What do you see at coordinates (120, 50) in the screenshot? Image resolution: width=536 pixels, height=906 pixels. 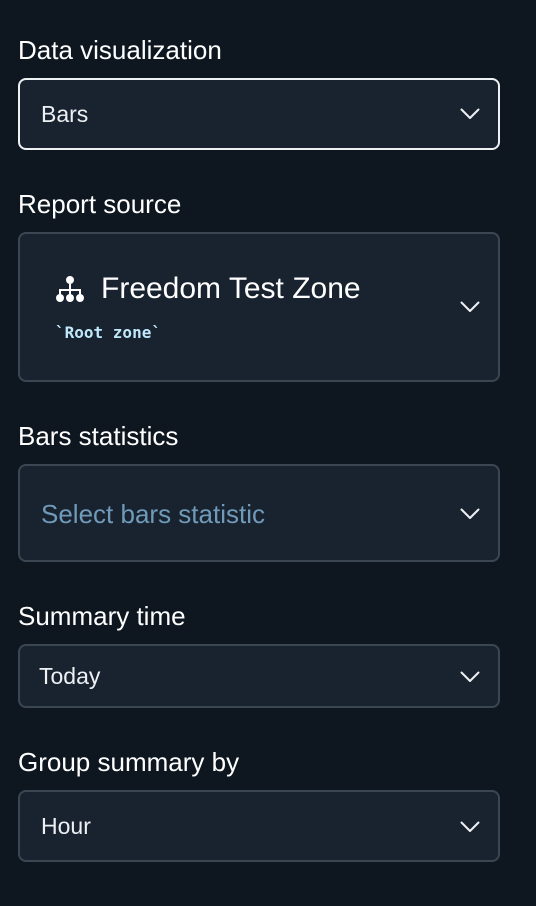 I see `data-visualization-label: Data visualization` at bounding box center [120, 50].